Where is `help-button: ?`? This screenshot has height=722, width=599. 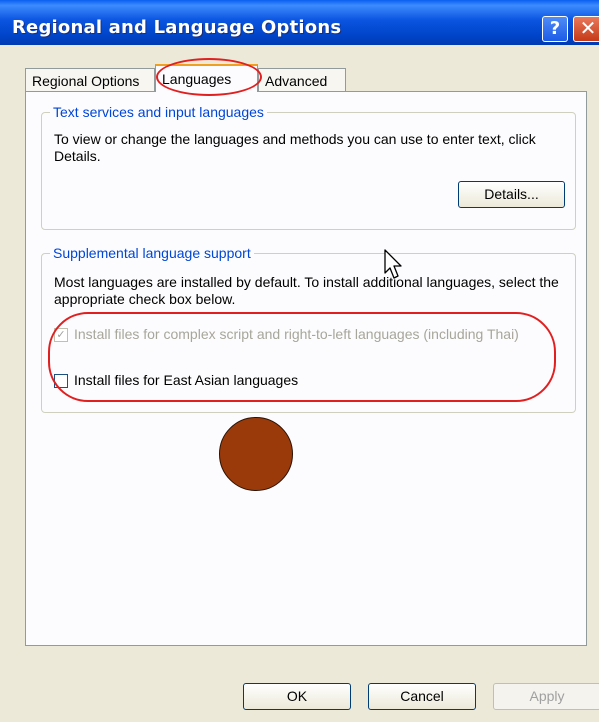 help-button: ? is located at coordinates (555, 29).